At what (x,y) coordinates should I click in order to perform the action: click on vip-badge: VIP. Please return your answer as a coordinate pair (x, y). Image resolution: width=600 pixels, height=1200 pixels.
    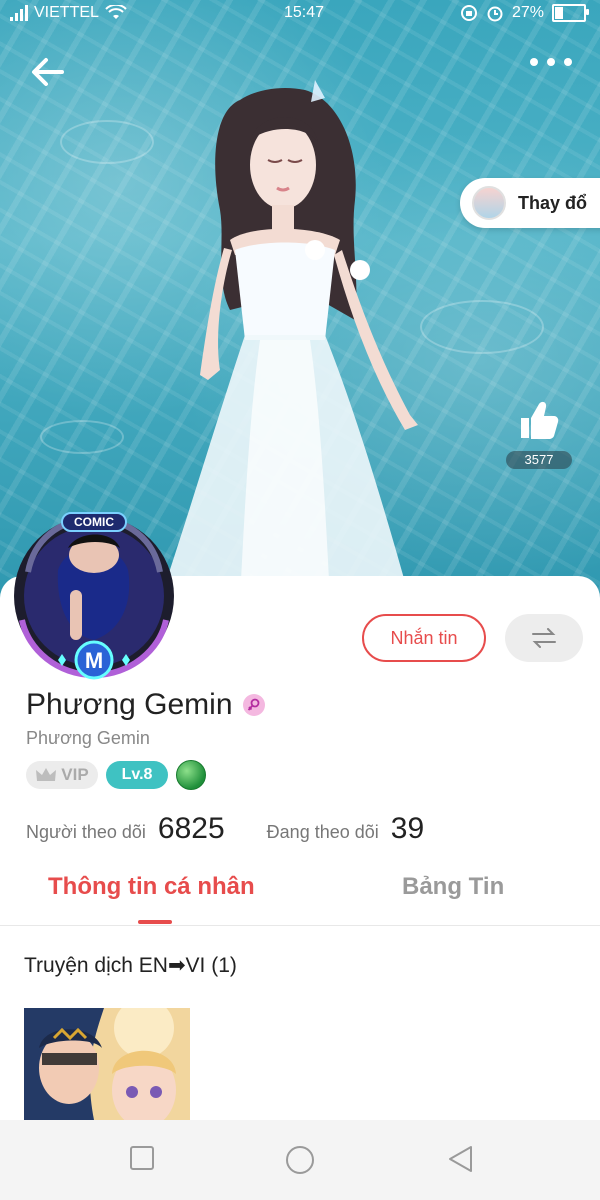
    Looking at the image, I should click on (62, 775).